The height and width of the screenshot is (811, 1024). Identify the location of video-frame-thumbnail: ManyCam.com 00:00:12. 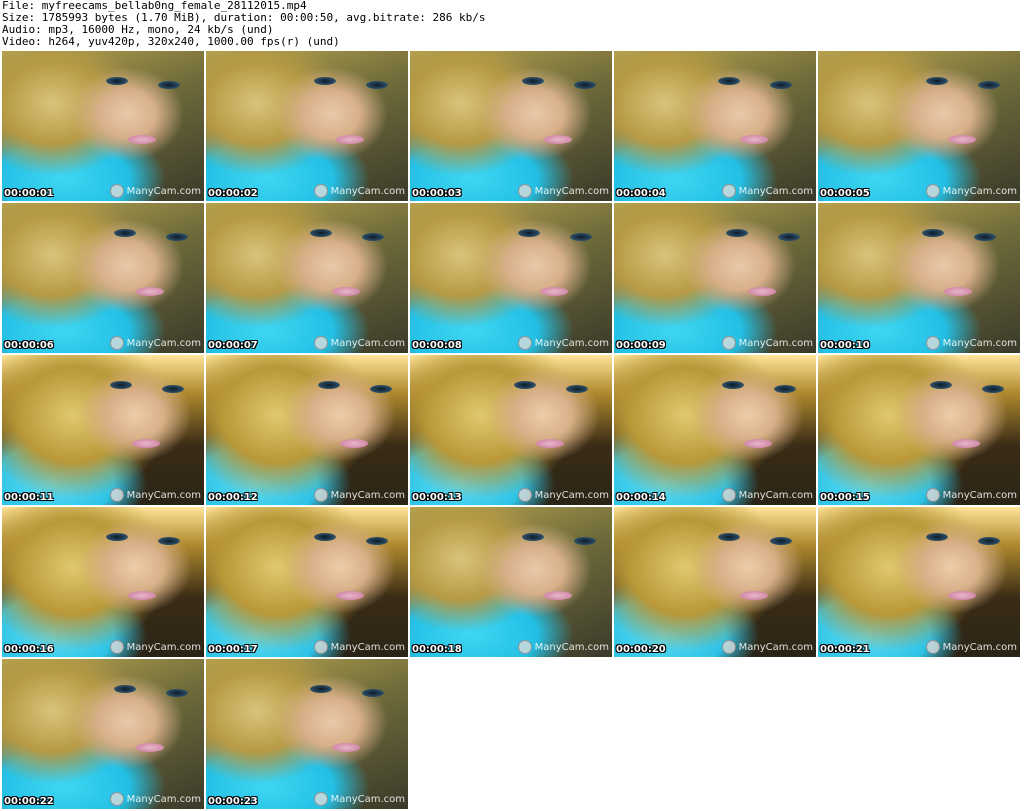
(307, 430).